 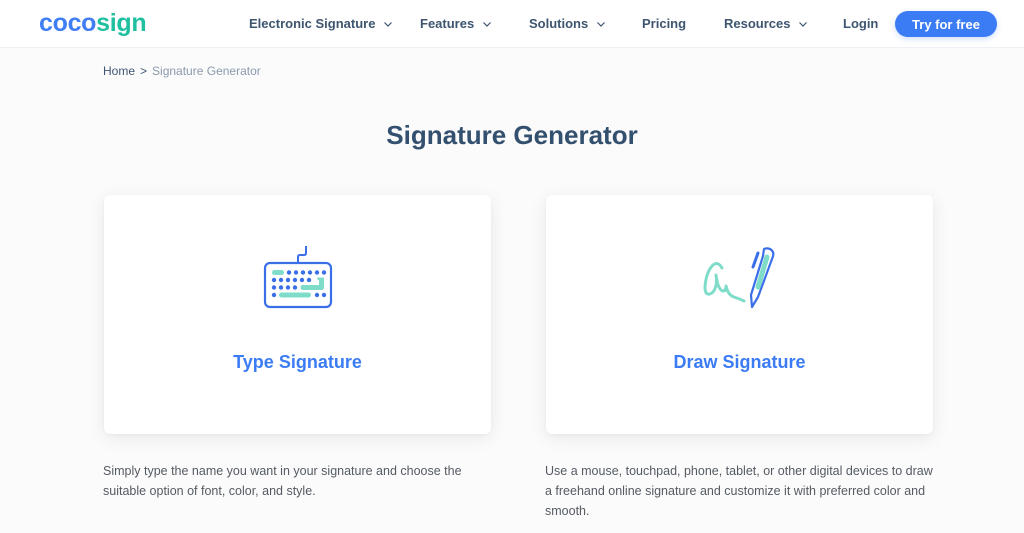 What do you see at coordinates (447, 23) in the screenshot?
I see `nav-label: Features` at bounding box center [447, 23].